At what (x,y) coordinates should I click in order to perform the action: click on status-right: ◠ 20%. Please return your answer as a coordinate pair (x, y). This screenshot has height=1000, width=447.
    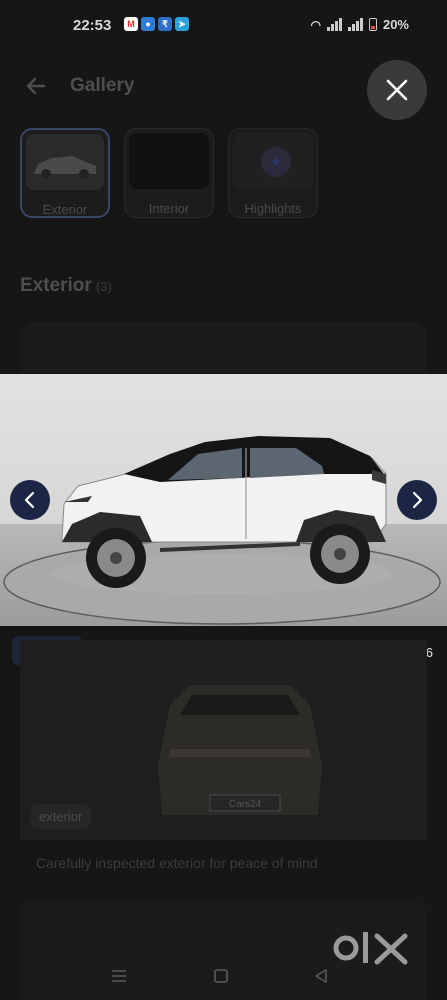
    Looking at the image, I should click on (359, 24).